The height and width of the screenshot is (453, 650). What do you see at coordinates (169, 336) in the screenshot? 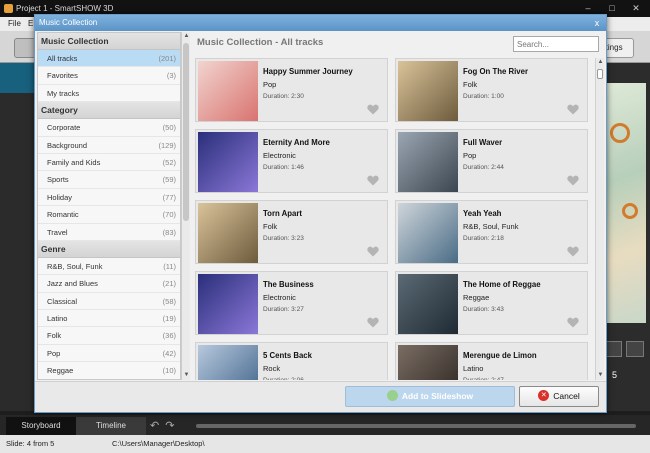
I see `sidebar-item-count: (36)` at bounding box center [169, 336].